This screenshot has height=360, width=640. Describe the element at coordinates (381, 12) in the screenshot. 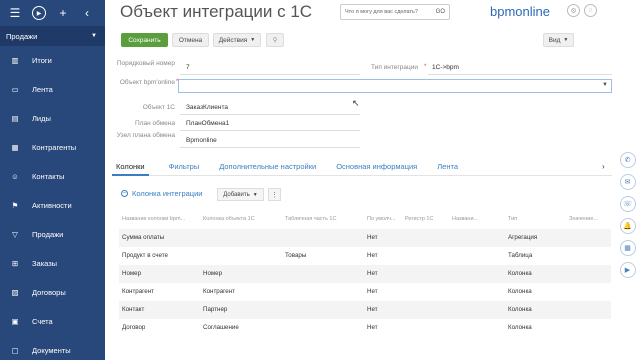

I see `help-search-placeholder: Что я могу для вас сделать?` at that location.